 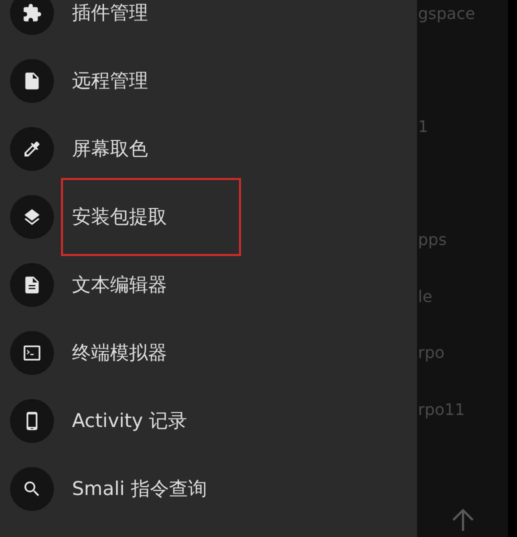 What do you see at coordinates (129, 421) in the screenshot?
I see `drawer-item-label: Activity 记录` at bounding box center [129, 421].